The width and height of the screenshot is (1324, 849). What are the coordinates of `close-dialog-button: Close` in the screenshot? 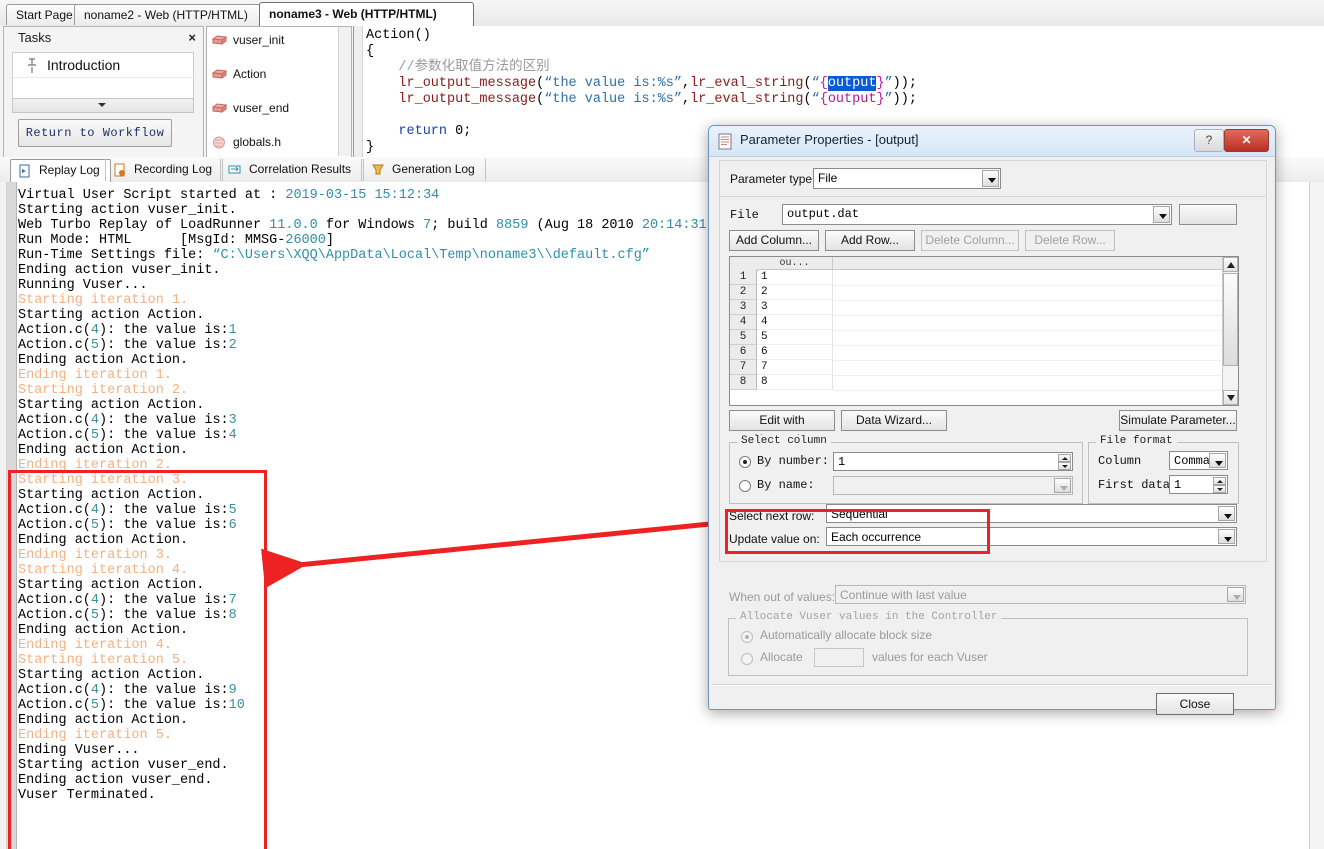 It's located at (1195, 704).